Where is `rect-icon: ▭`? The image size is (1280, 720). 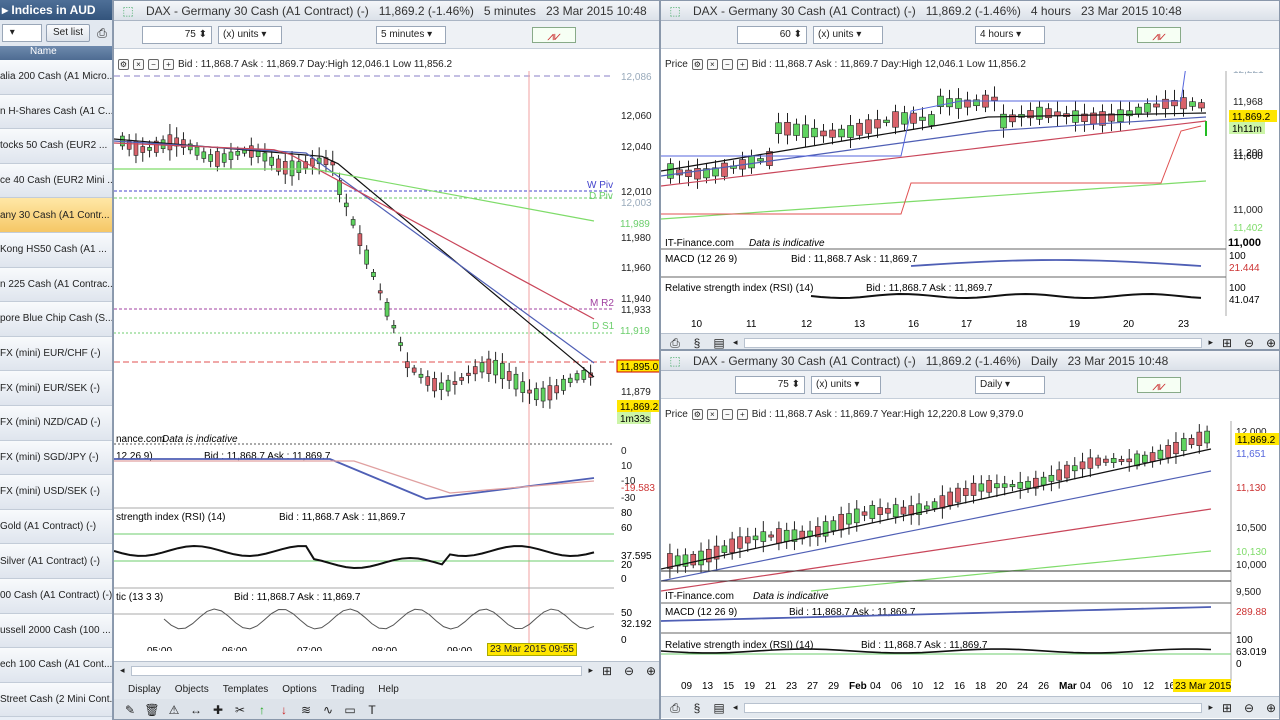
rect-icon: ▭ is located at coordinates (350, 710).